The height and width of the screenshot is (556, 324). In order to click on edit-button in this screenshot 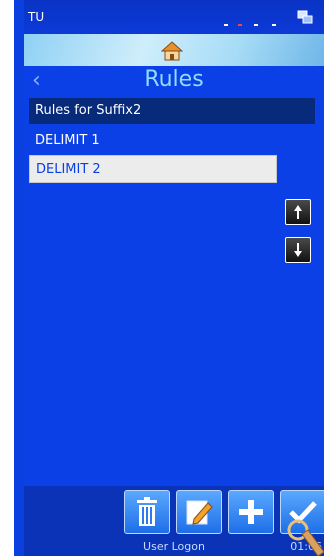, I will do `click(199, 512)`.